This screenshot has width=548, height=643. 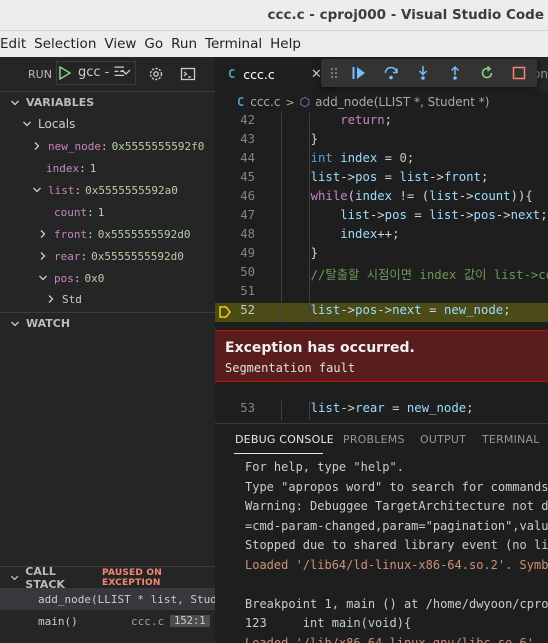 What do you see at coordinates (381, 410) in the screenshot?
I see `code-line: 53 list->rear = new_node;` at bounding box center [381, 410].